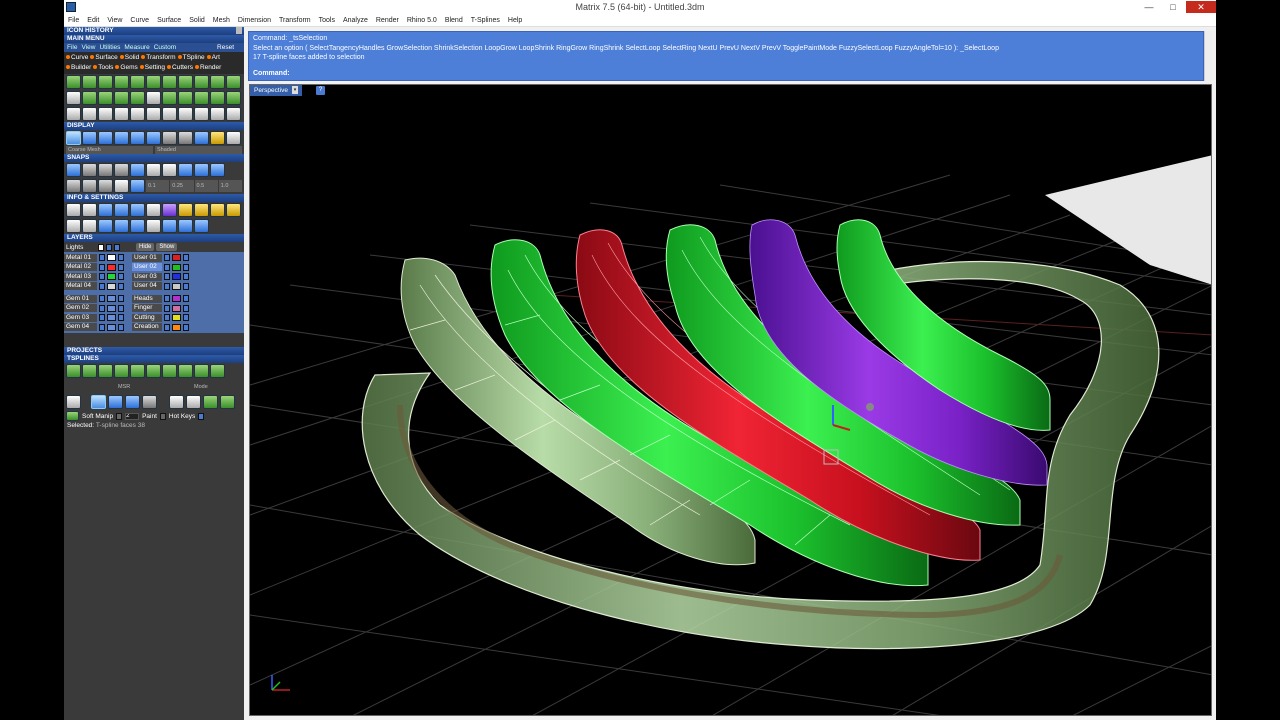  Describe the element at coordinates (126, 68) in the screenshot. I see `chip-gems: Gems` at that location.